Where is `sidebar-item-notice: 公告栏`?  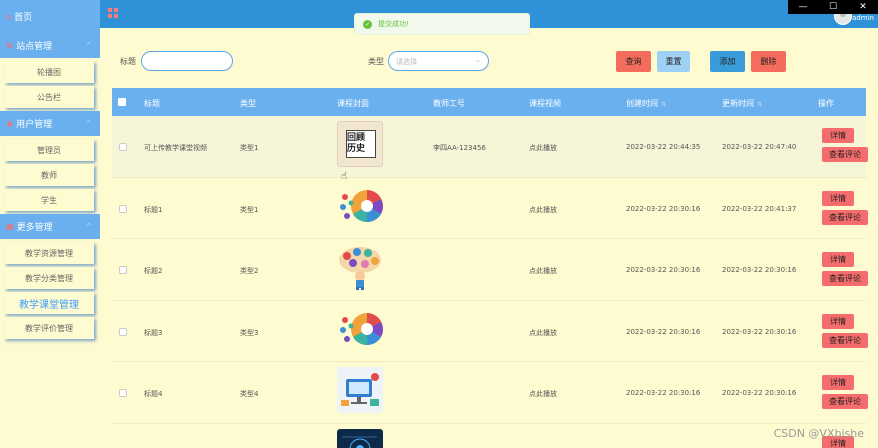
sidebar-item-notice: 公告栏 is located at coordinates (49, 97).